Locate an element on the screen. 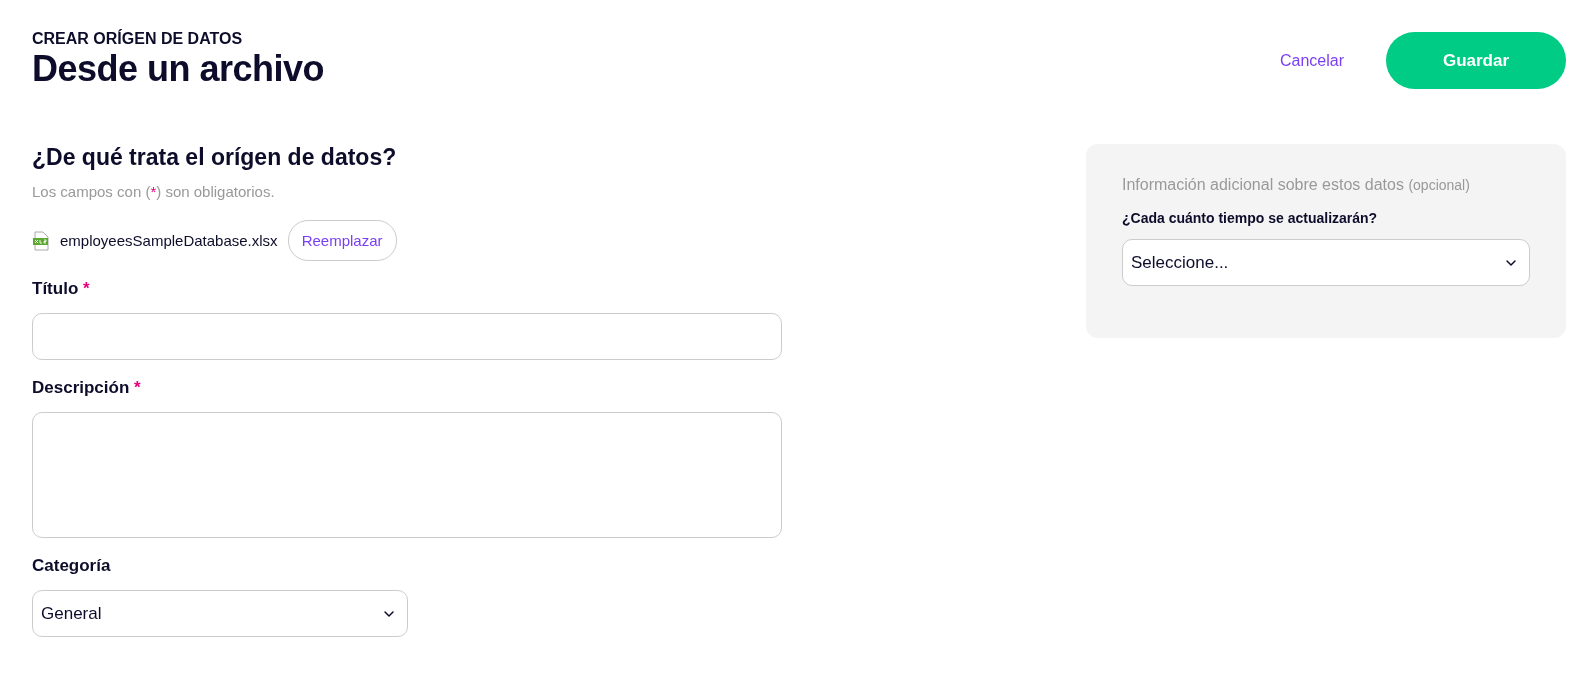  page-title: Desde un archivo is located at coordinates (178, 69).